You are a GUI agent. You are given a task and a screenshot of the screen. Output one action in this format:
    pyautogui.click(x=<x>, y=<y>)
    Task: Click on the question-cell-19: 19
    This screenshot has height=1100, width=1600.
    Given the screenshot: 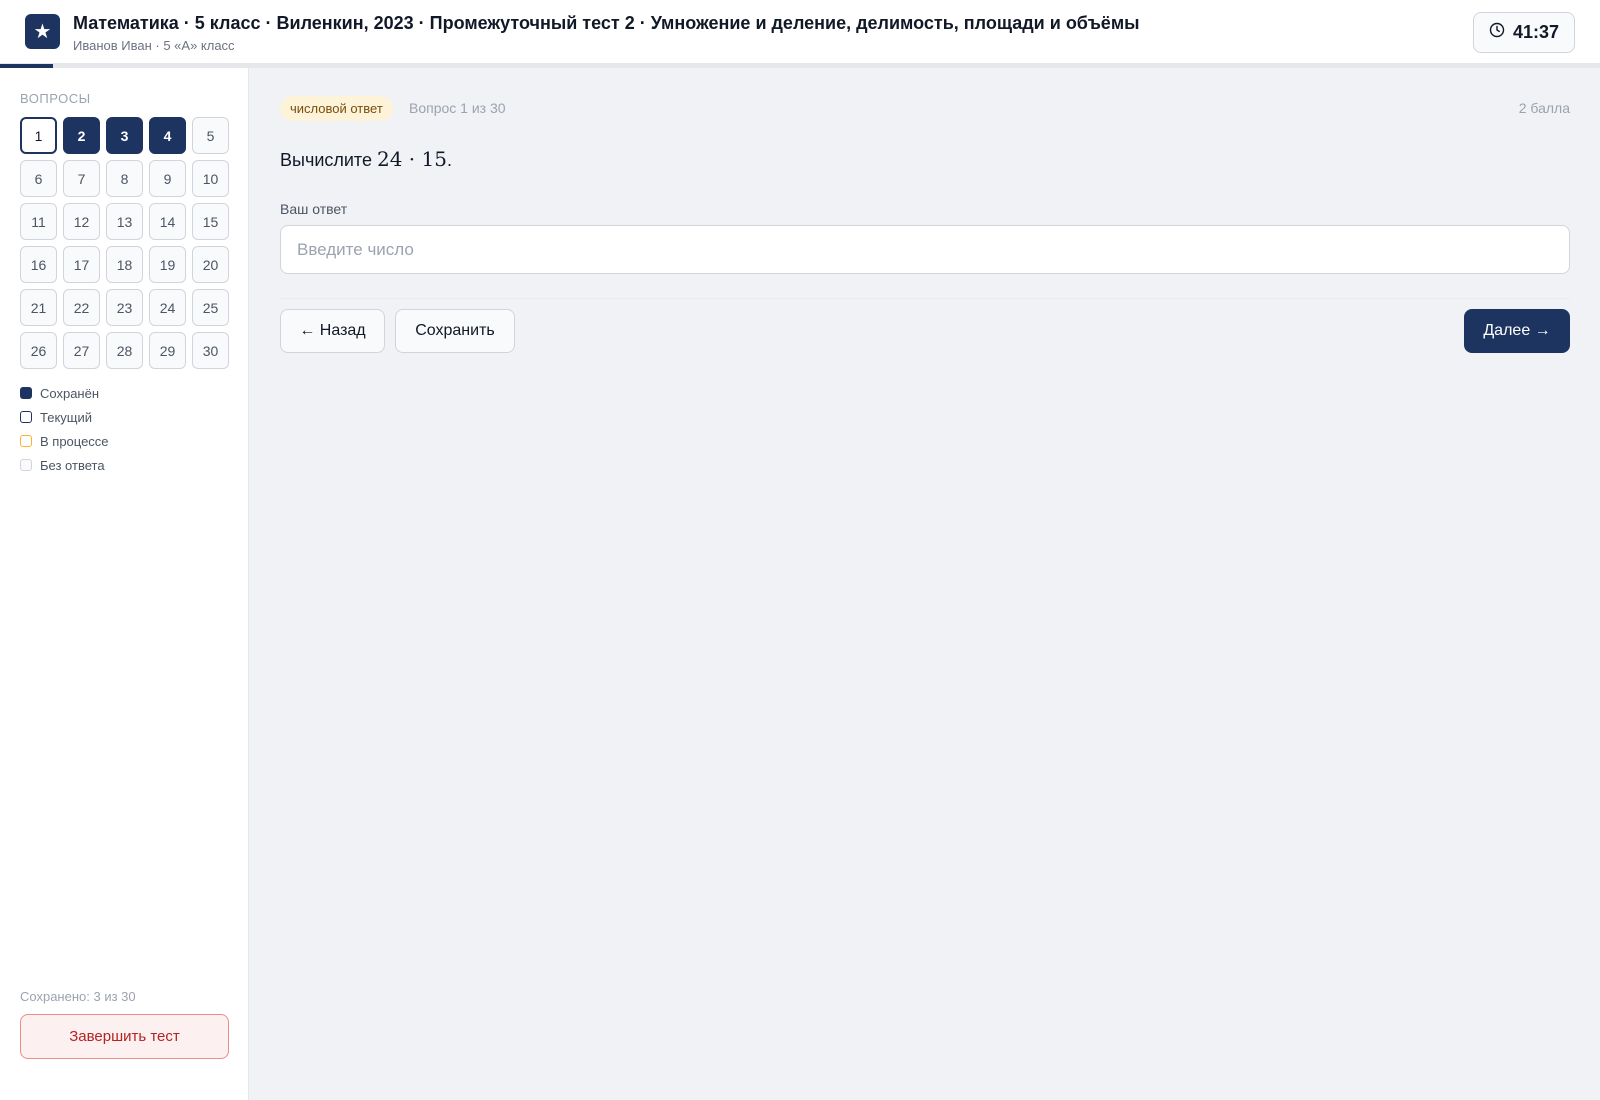 What is the action you would take?
    pyautogui.click(x=167, y=264)
    